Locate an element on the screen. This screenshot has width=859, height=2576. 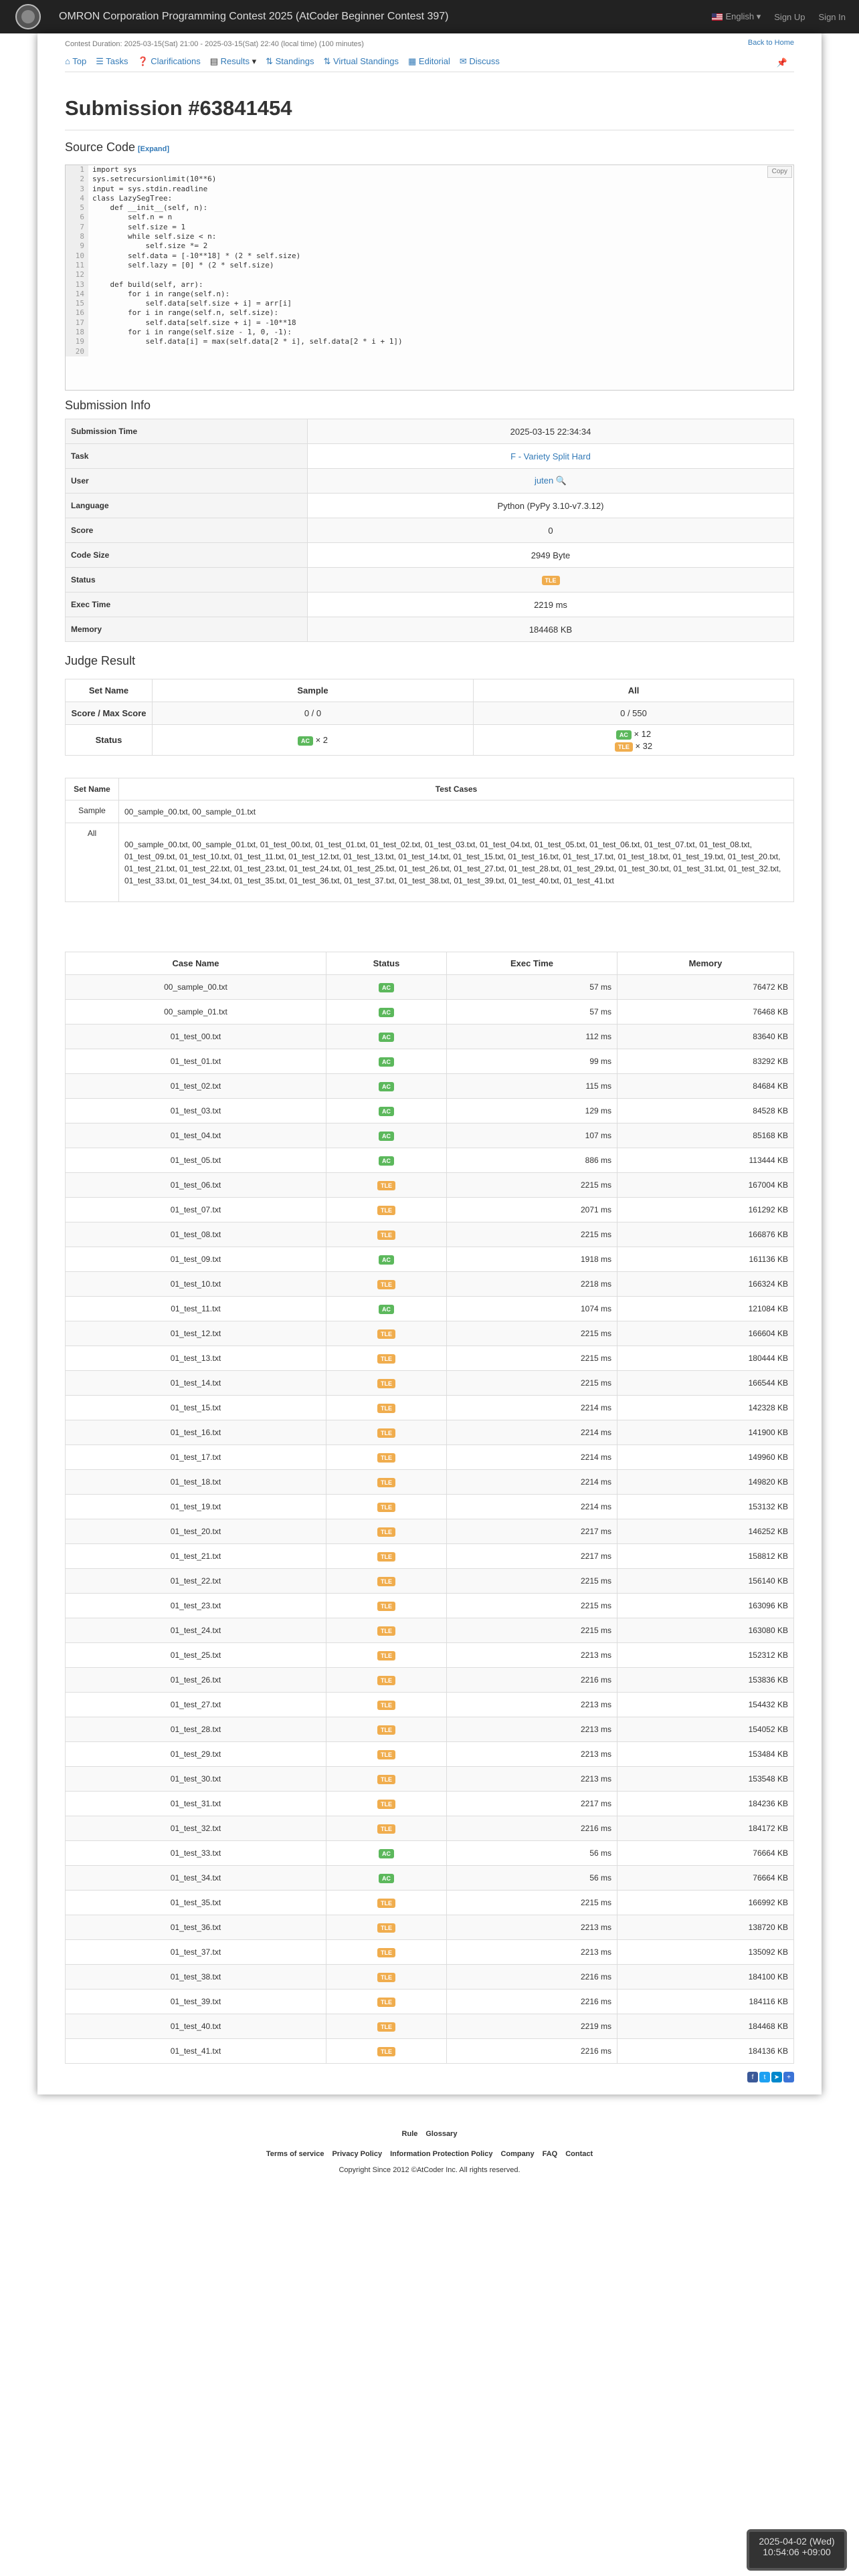
case-memory: 85168 KB is located at coordinates (706, 1135).